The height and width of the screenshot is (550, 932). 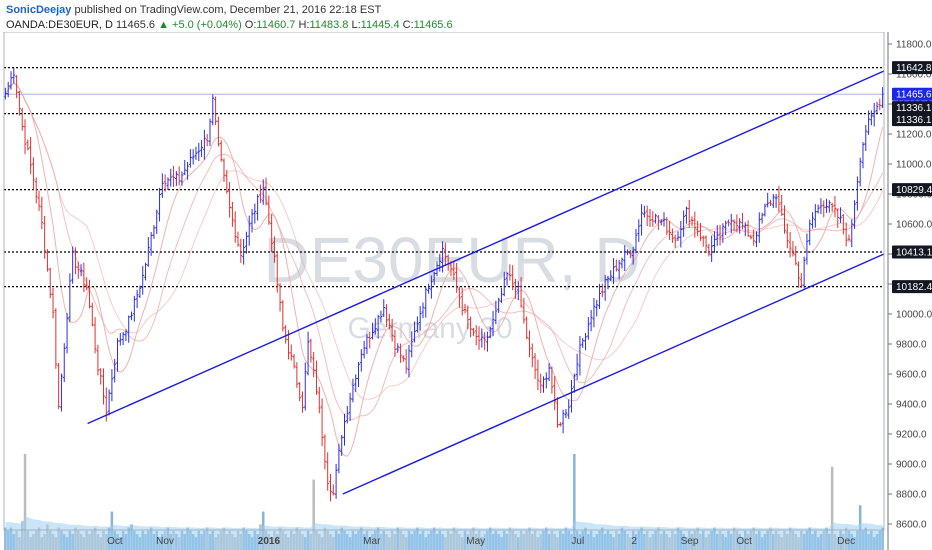 What do you see at coordinates (911, 375) in the screenshot?
I see `y-tick-label: 9600.0` at bounding box center [911, 375].